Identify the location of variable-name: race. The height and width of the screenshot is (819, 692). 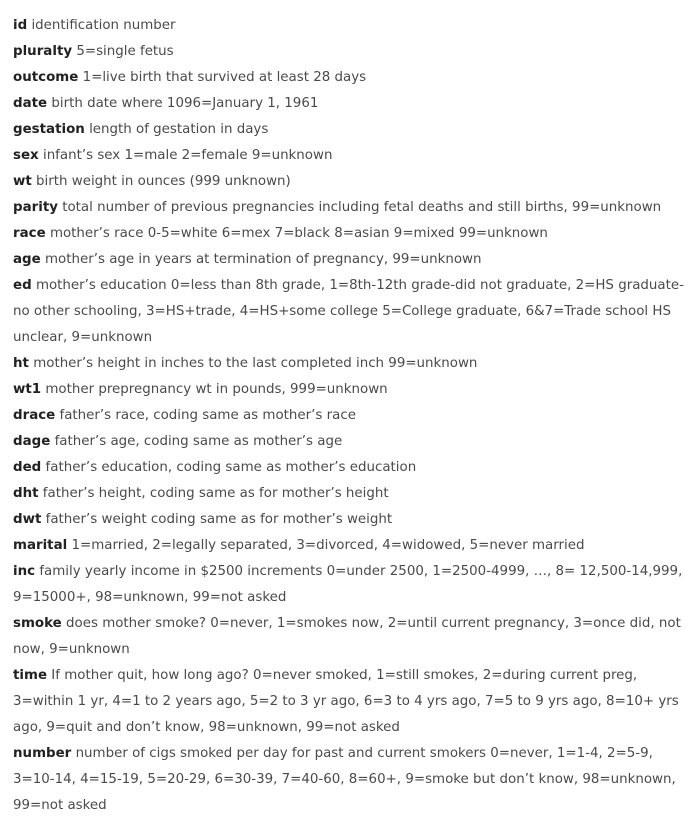
(29, 233).